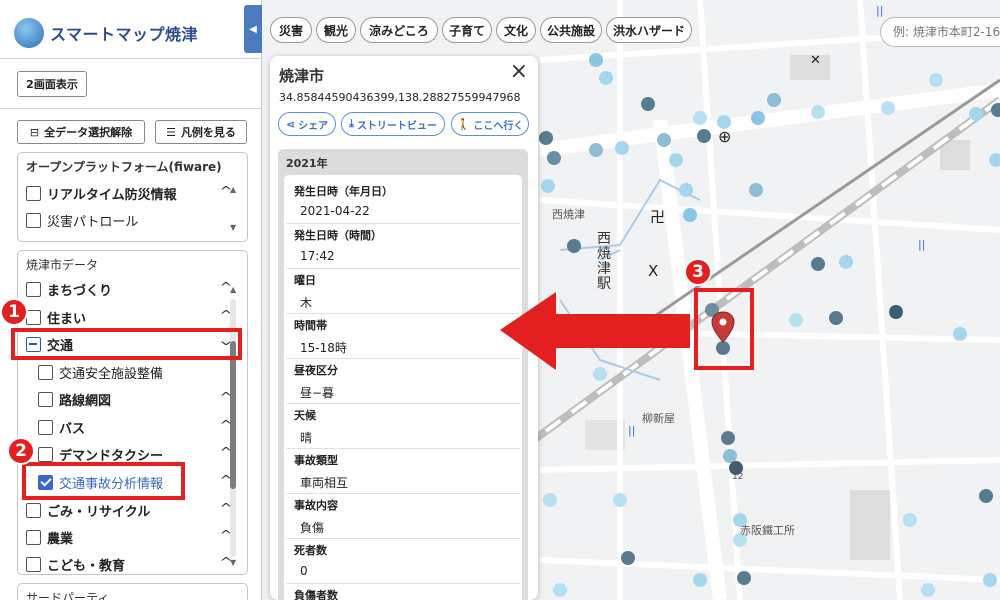 This screenshot has width=1000, height=600. Describe the element at coordinates (595, 331) in the screenshot. I see `annotation-arrow` at that location.